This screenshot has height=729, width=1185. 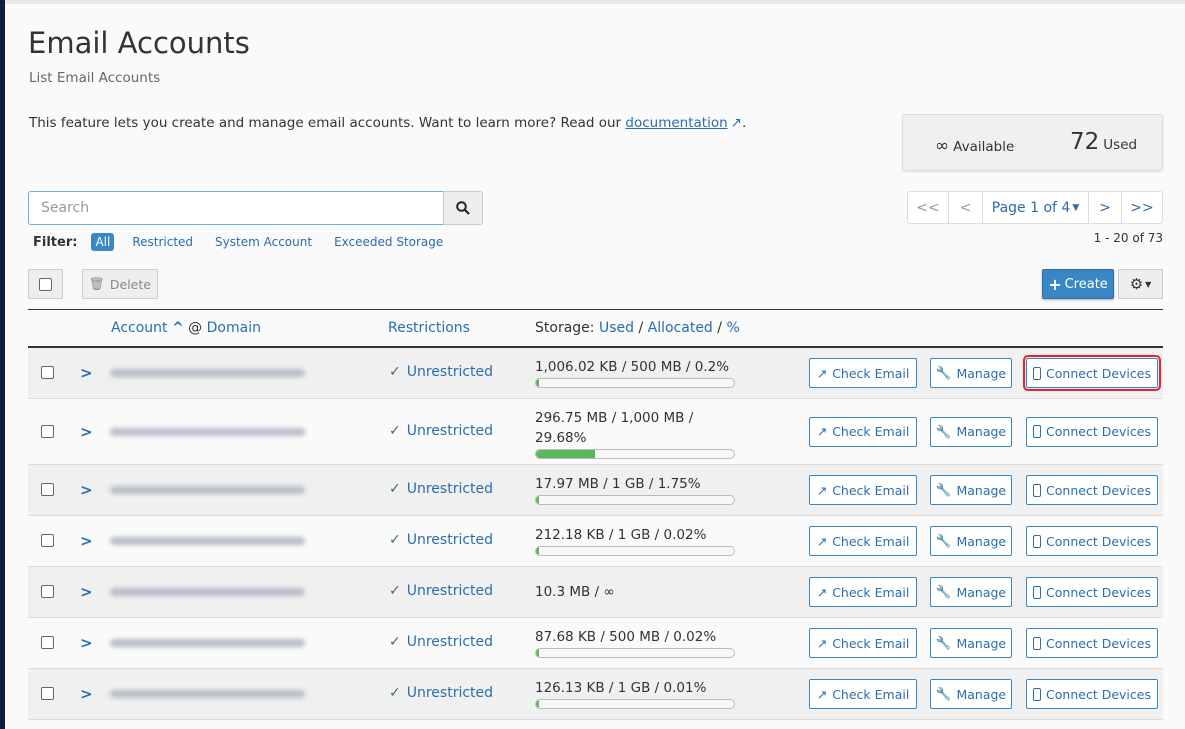 I want to click on sort-percent: %, so click(x=732, y=328).